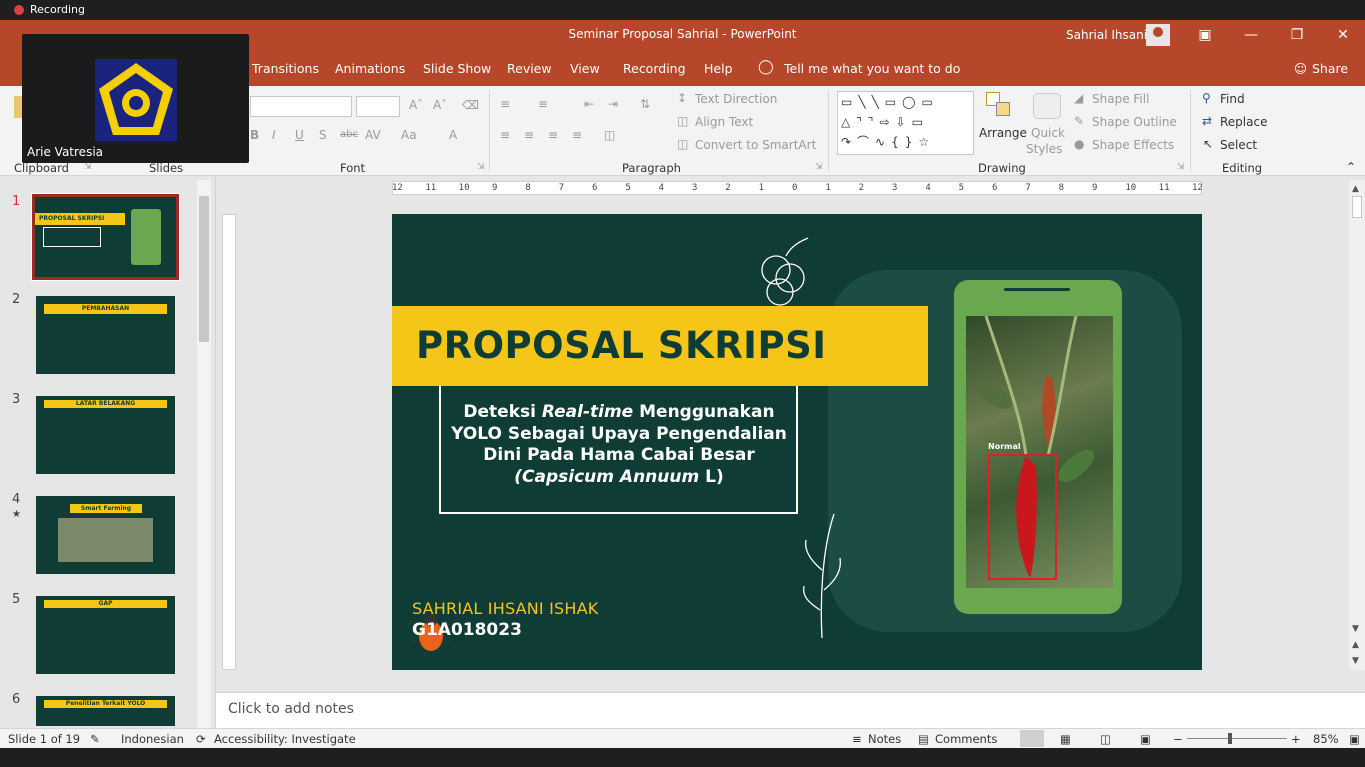 The image size is (1365, 767). I want to click on decrease-font-icon: Aˇ, so click(440, 105).